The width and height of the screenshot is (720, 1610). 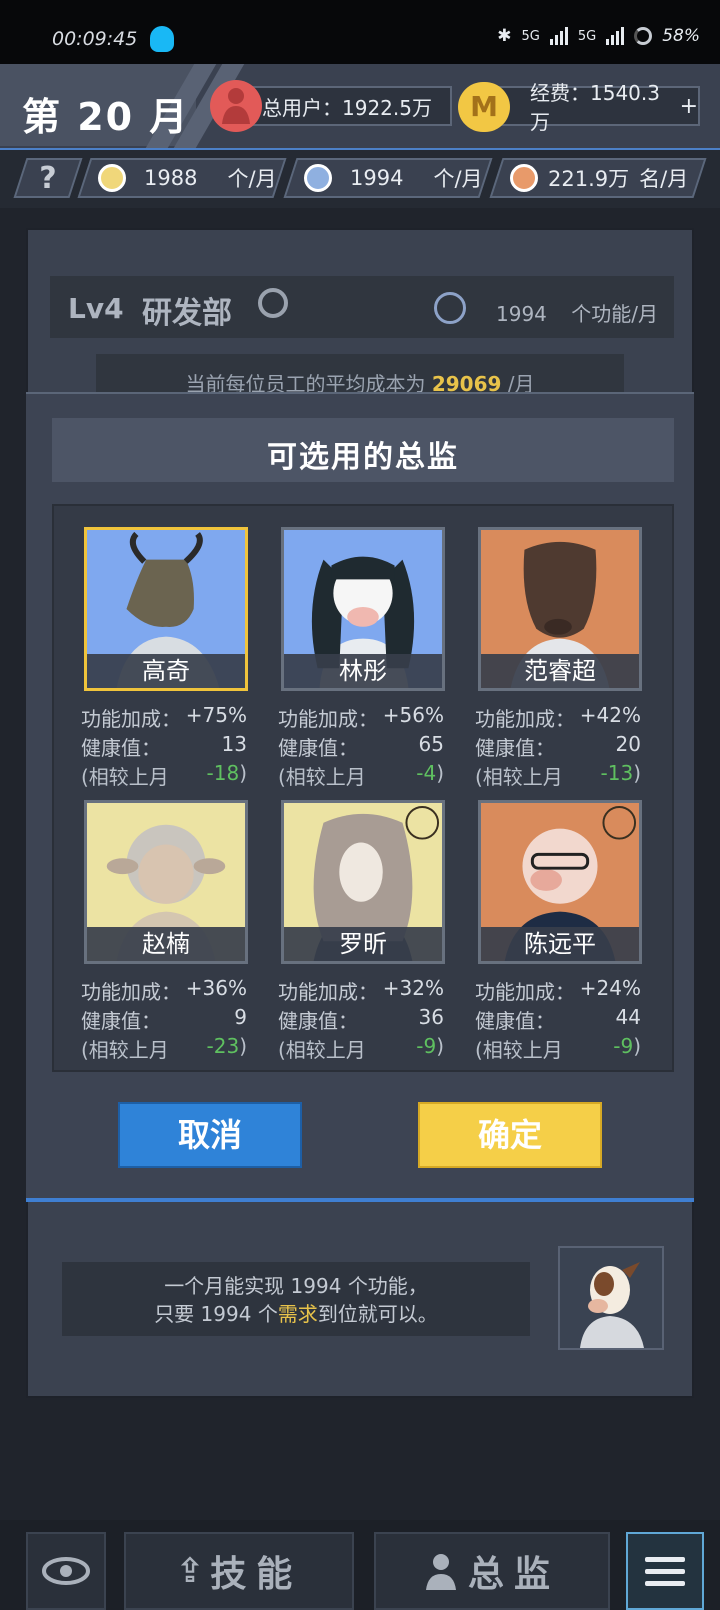 What do you see at coordinates (360, 1565) in the screenshot?
I see `bottom-nav` at bounding box center [360, 1565].